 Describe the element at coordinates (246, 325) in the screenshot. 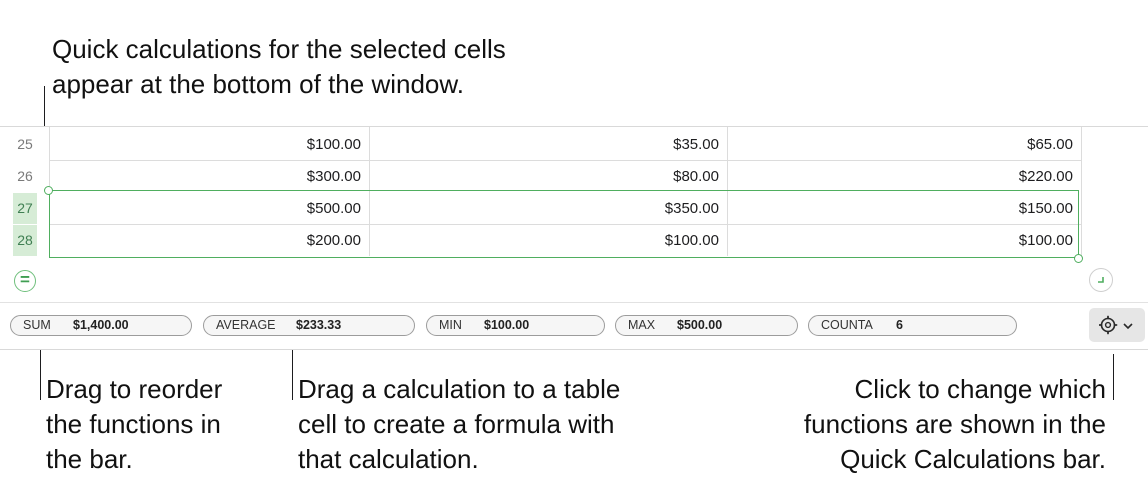

I see `quick-calc-name: AVERAGE` at that location.